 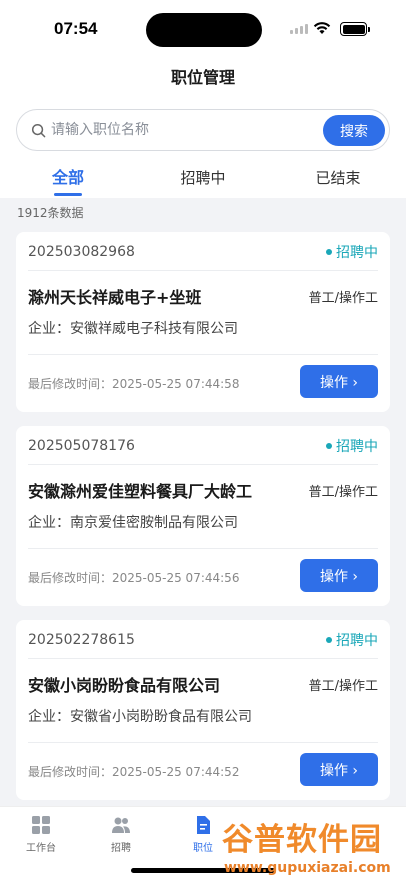 I want to click on dynamic-island, so click(x=204, y=30).